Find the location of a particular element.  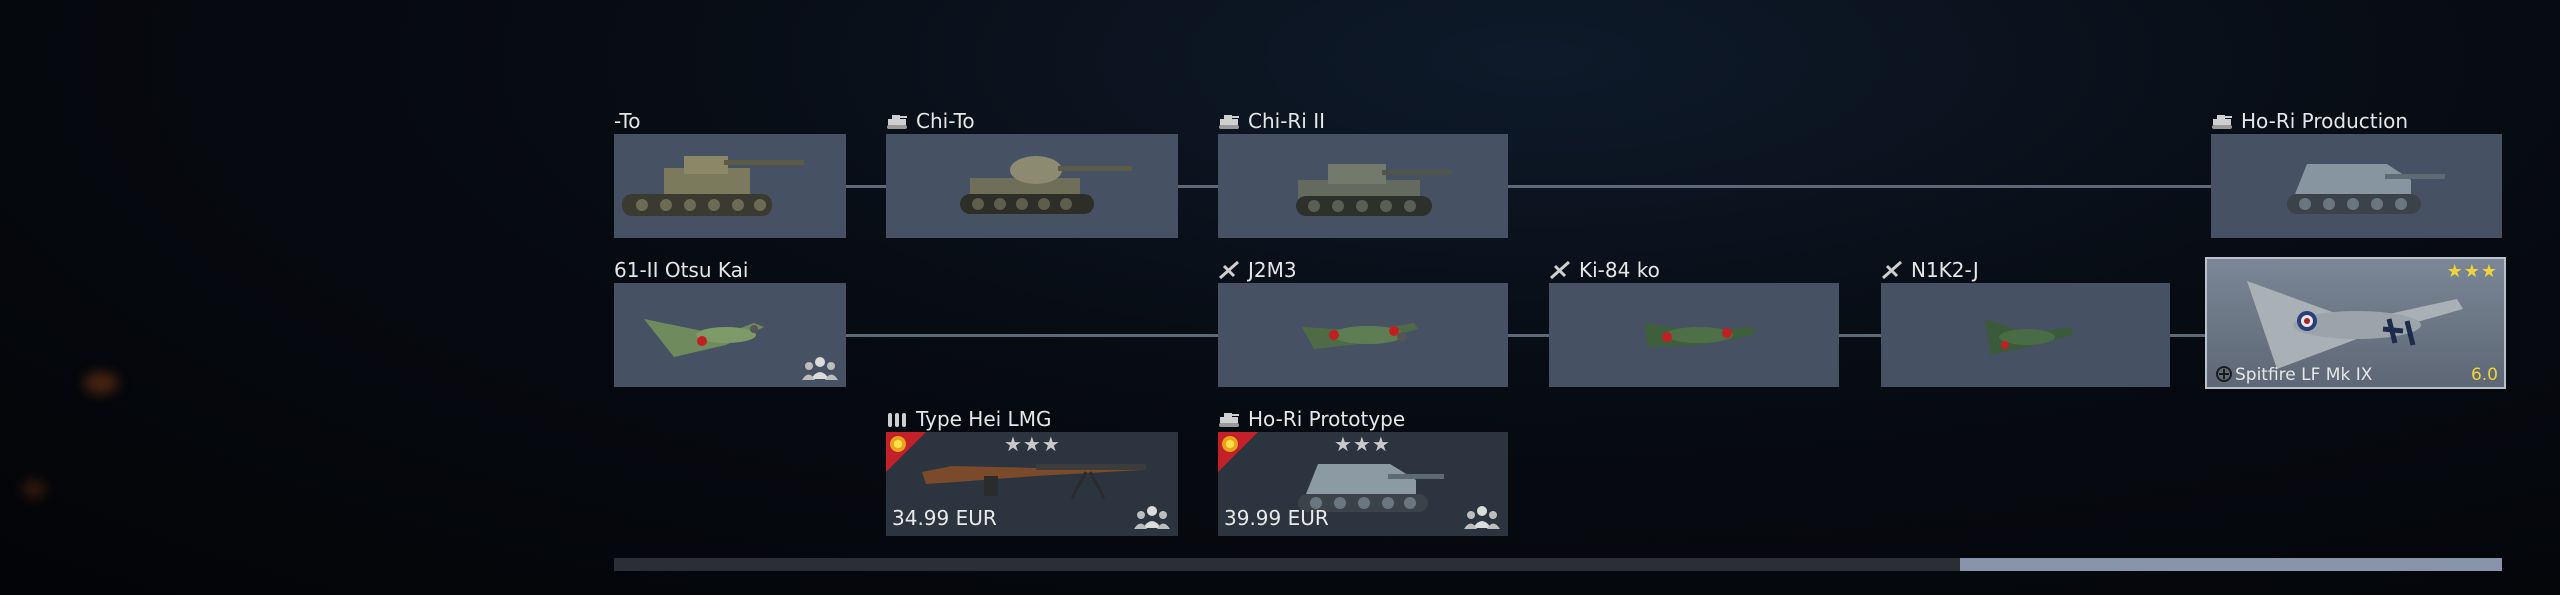

vehicle-card-chi-ri-ii is located at coordinates (1363, 186).